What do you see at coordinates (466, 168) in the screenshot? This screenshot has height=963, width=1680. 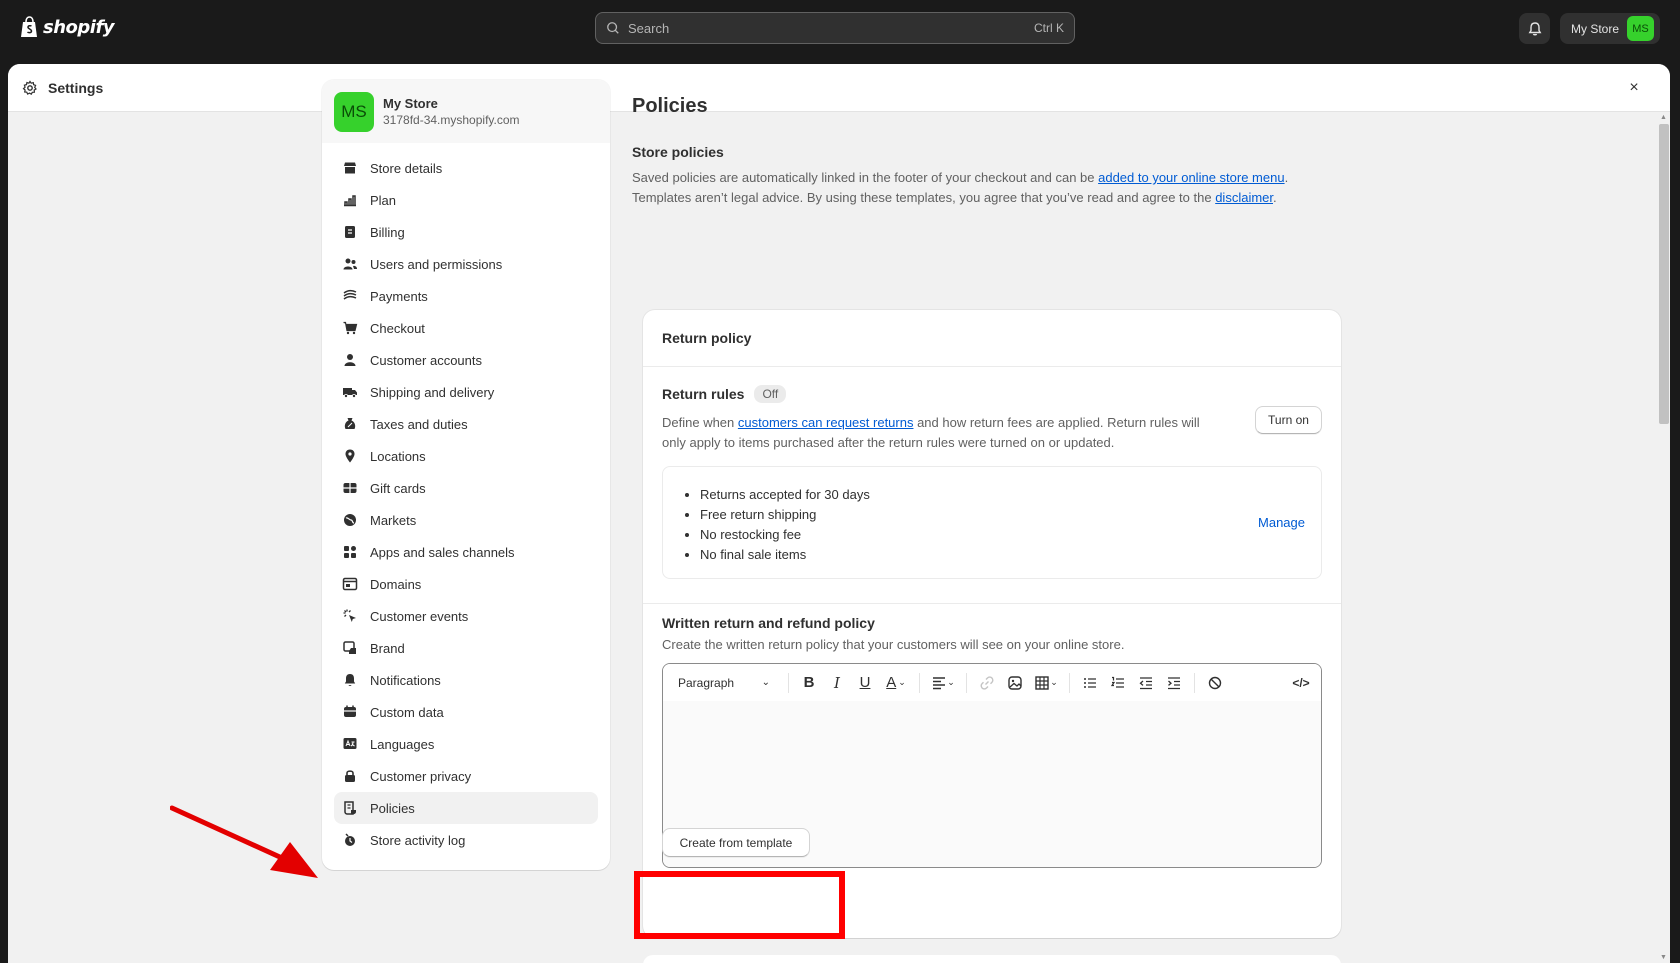 I see `sidebar-item-store-details: Store details` at bounding box center [466, 168].